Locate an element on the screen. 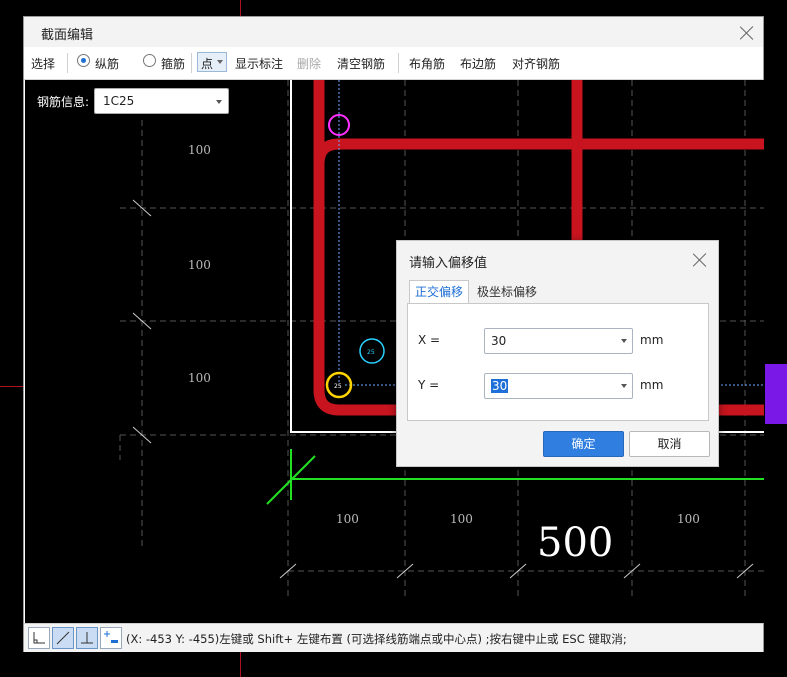  show-annotation-button: 显示标注 is located at coordinates (259, 63).